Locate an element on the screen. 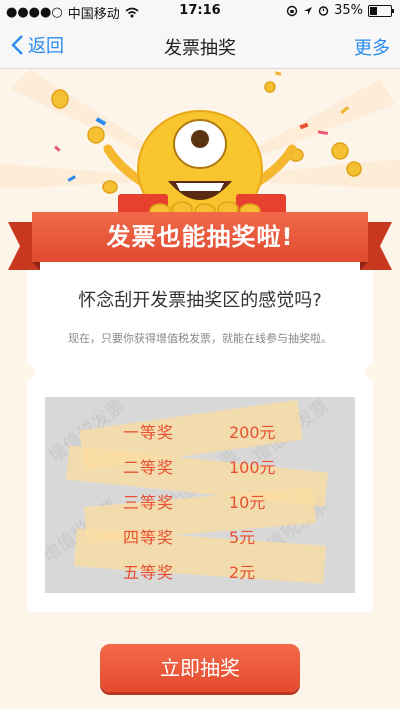 This screenshot has height=709, width=400. navigation-bar: 返回 发票抽奖 更多 is located at coordinates (200, 45).